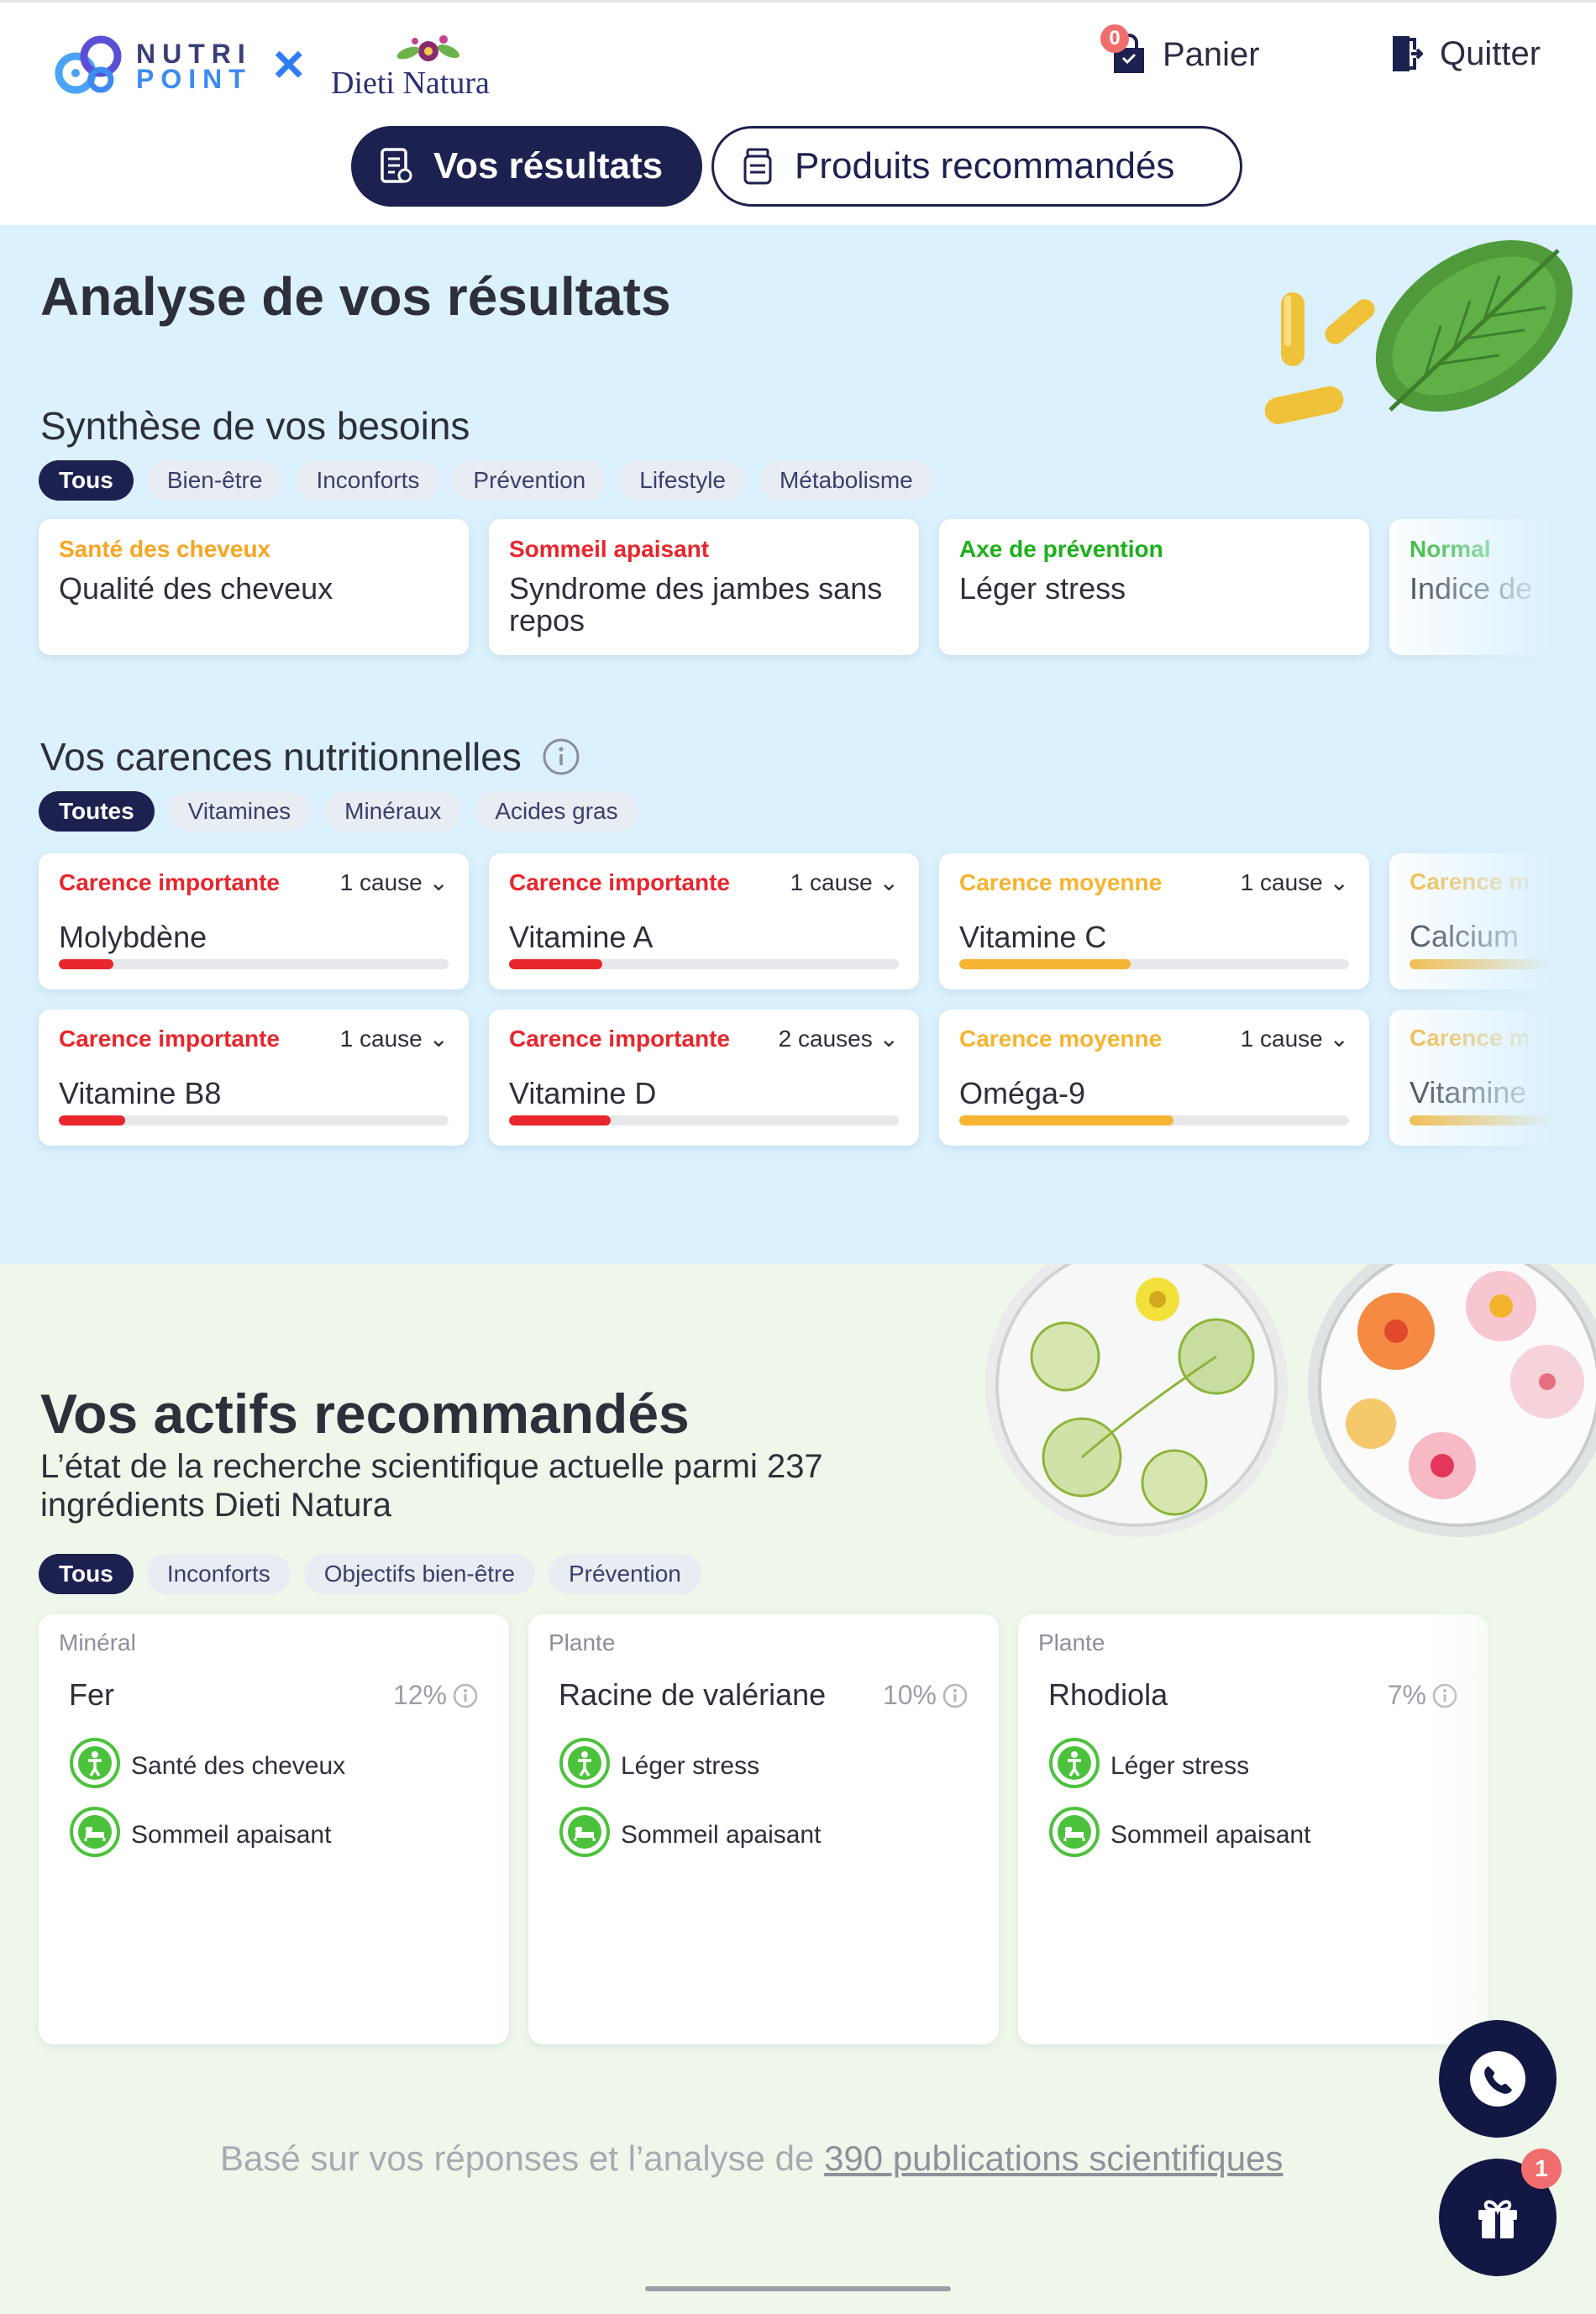  What do you see at coordinates (281, 757) in the screenshot?
I see `deficiencies-title-text: Vos carences nutritionnelles` at bounding box center [281, 757].